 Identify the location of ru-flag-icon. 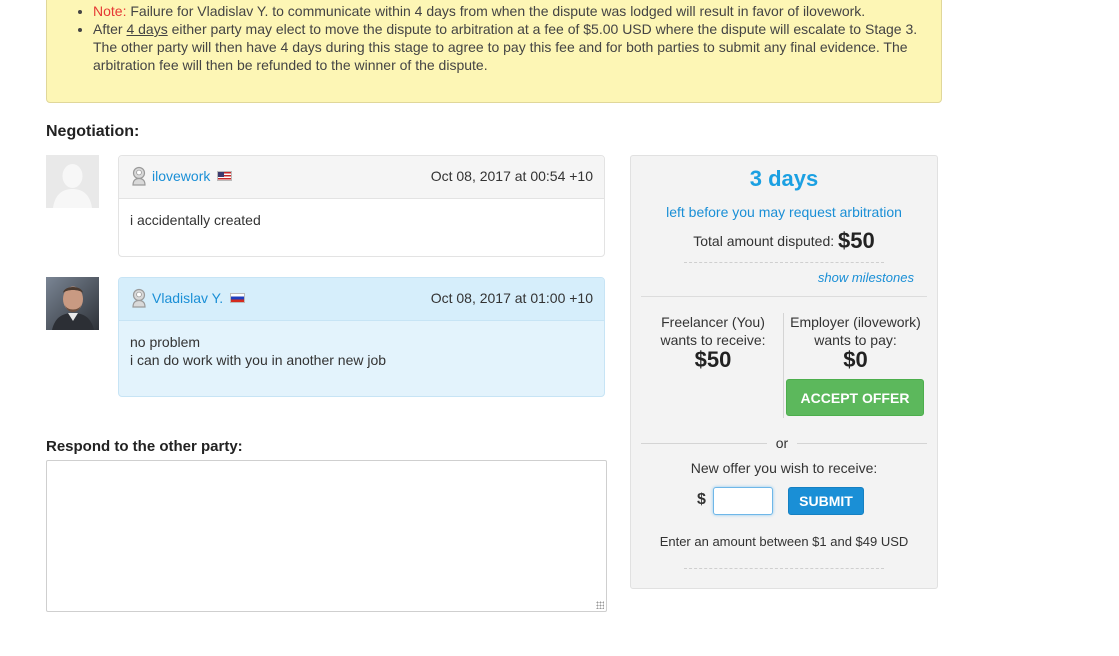
(238, 298).